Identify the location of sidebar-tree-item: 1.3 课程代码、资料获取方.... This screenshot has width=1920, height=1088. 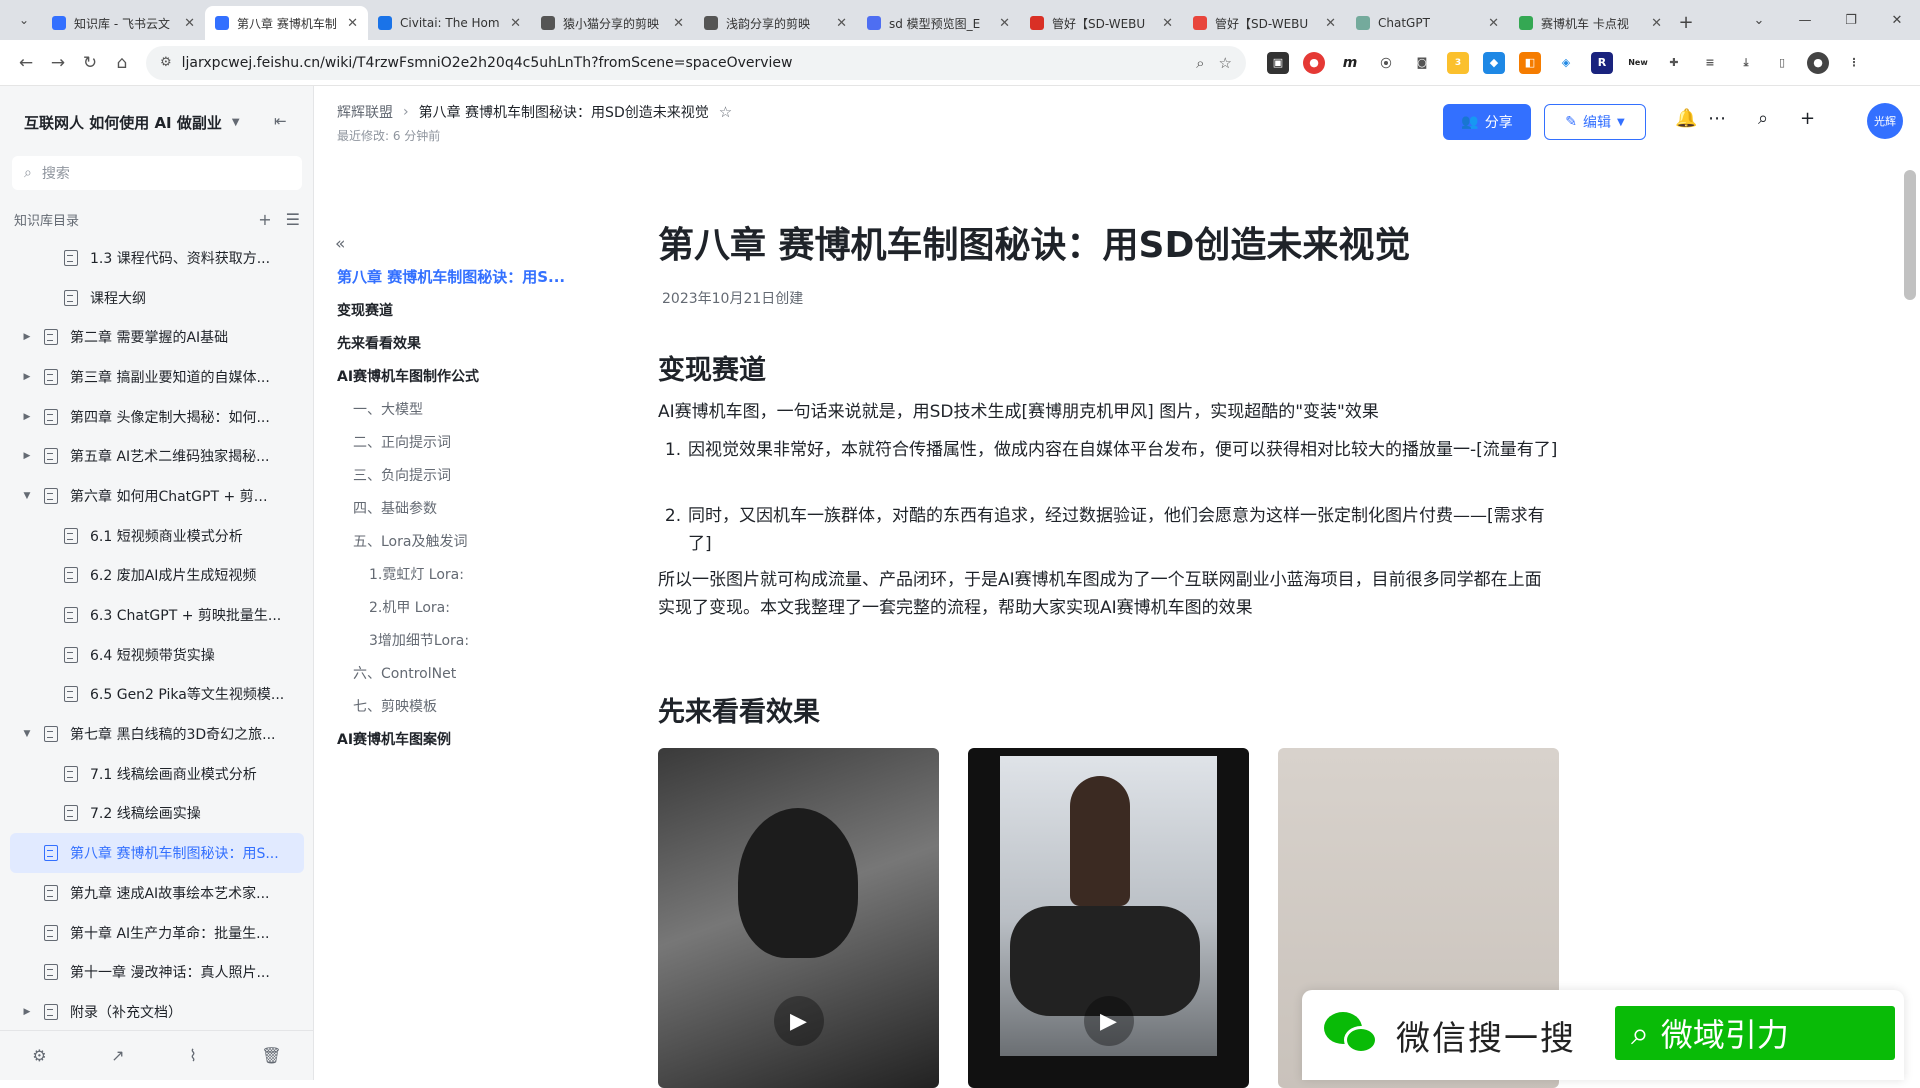
(157, 258).